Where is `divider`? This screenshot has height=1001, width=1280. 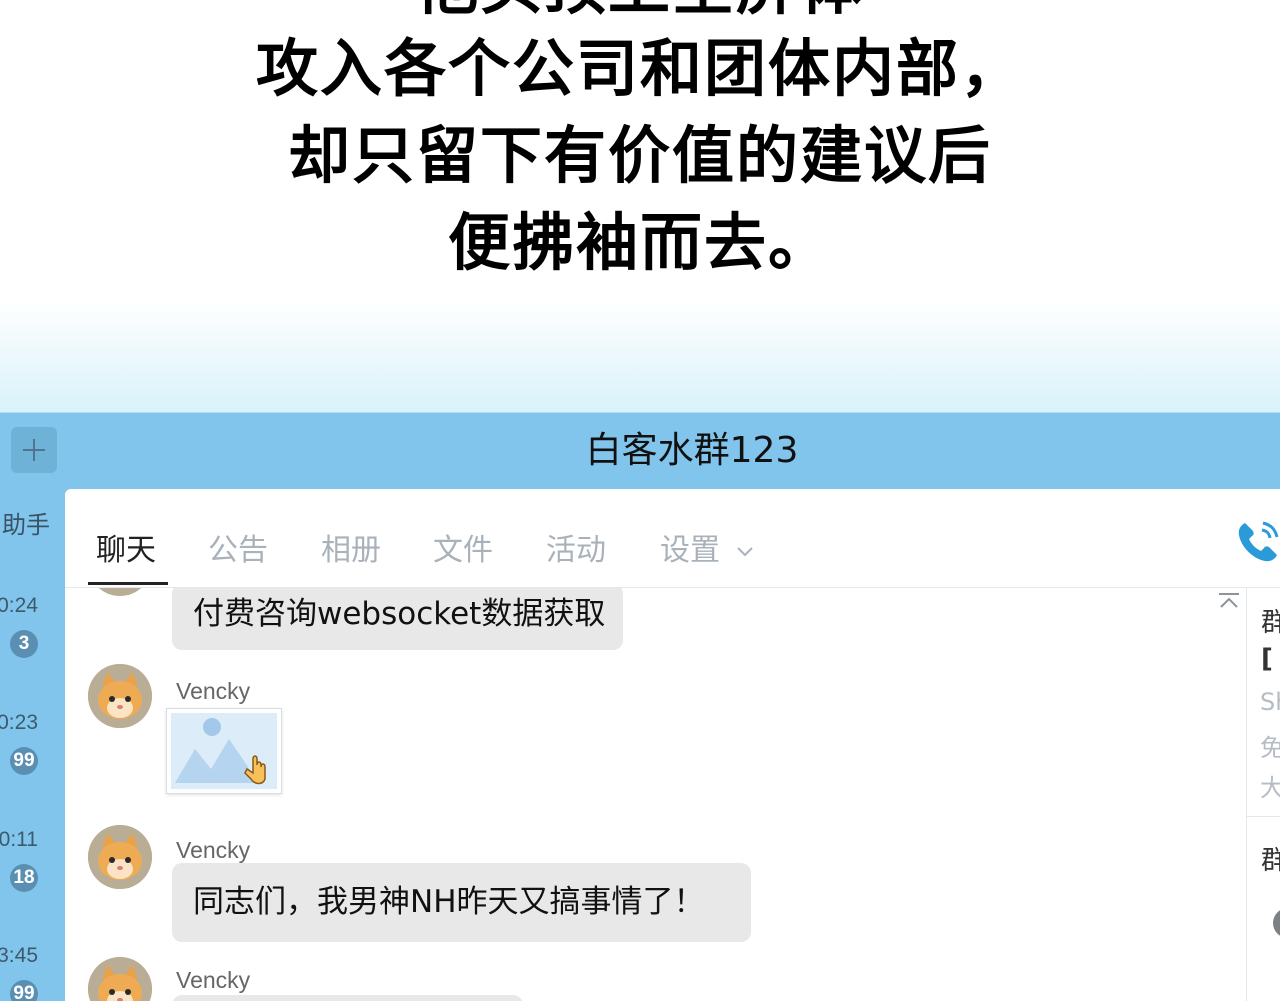
divider is located at coordinates (1263, 816).